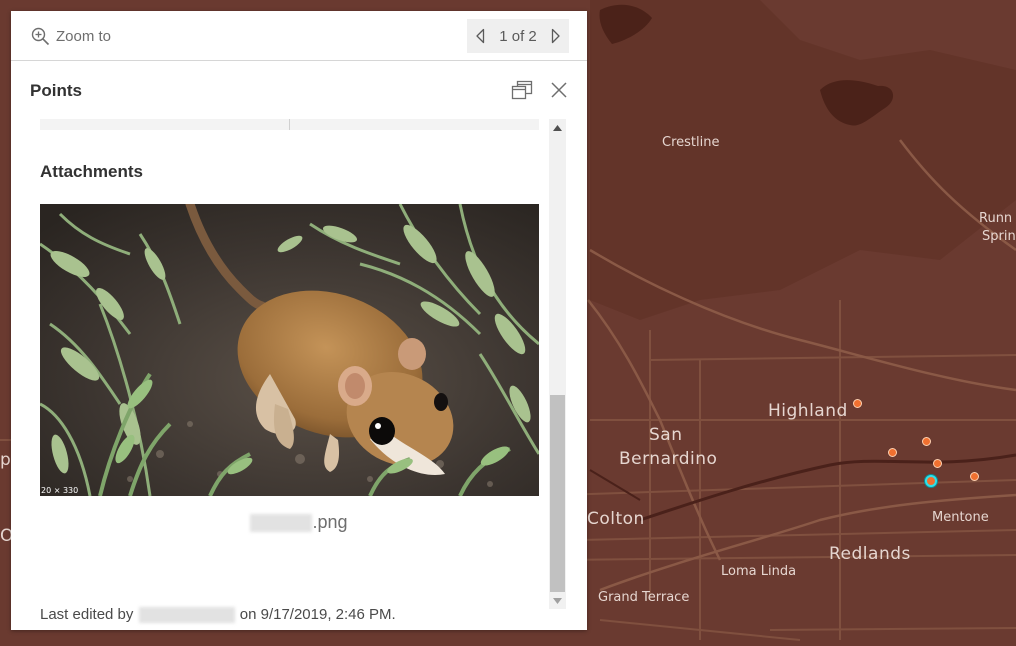  What do you see at coordinates (91, 171) in the screenshot?
I see `attachments-heading: Attachments` at bounding box center [91, 171].